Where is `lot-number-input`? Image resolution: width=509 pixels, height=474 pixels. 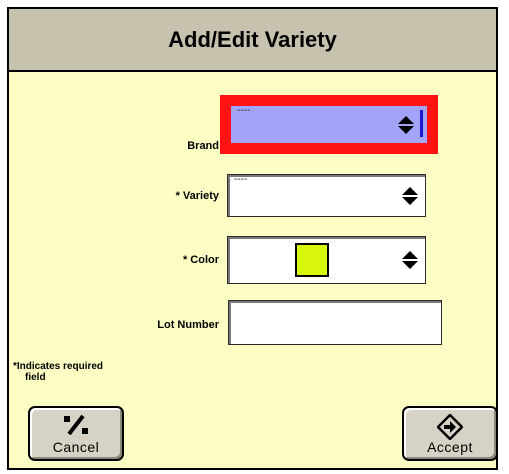
lot-number-input is located at coordinates (335, 322).